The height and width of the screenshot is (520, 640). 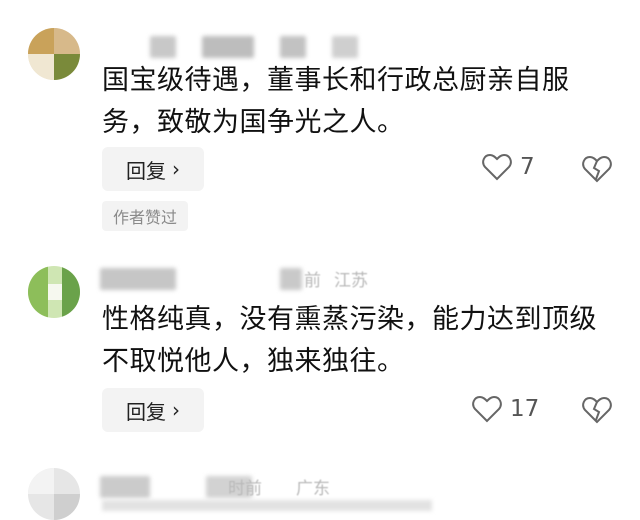 I want to click on comment-meta-redacted: 时前 广东, so click(x=250, y=488).